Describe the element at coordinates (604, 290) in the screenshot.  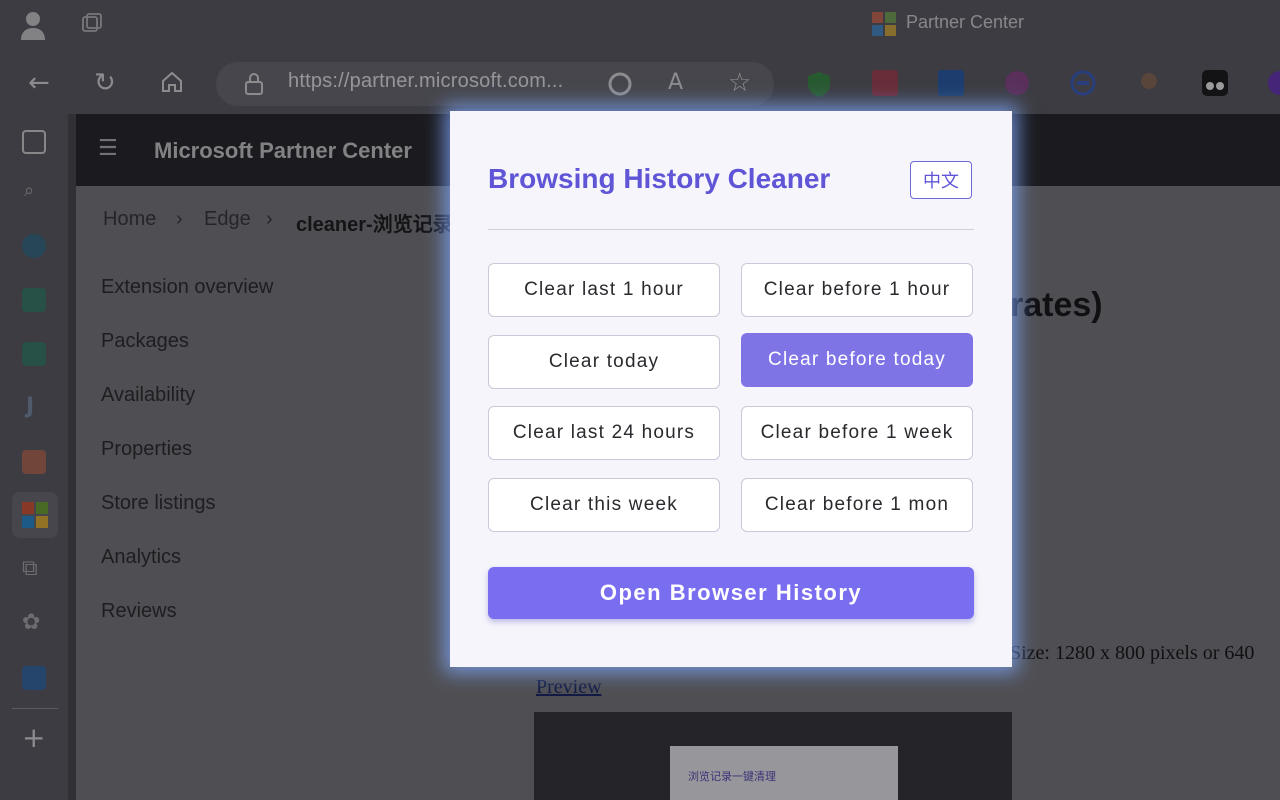
I see `clear-last-1-hour-button: Clear last 1 hour` at that location.